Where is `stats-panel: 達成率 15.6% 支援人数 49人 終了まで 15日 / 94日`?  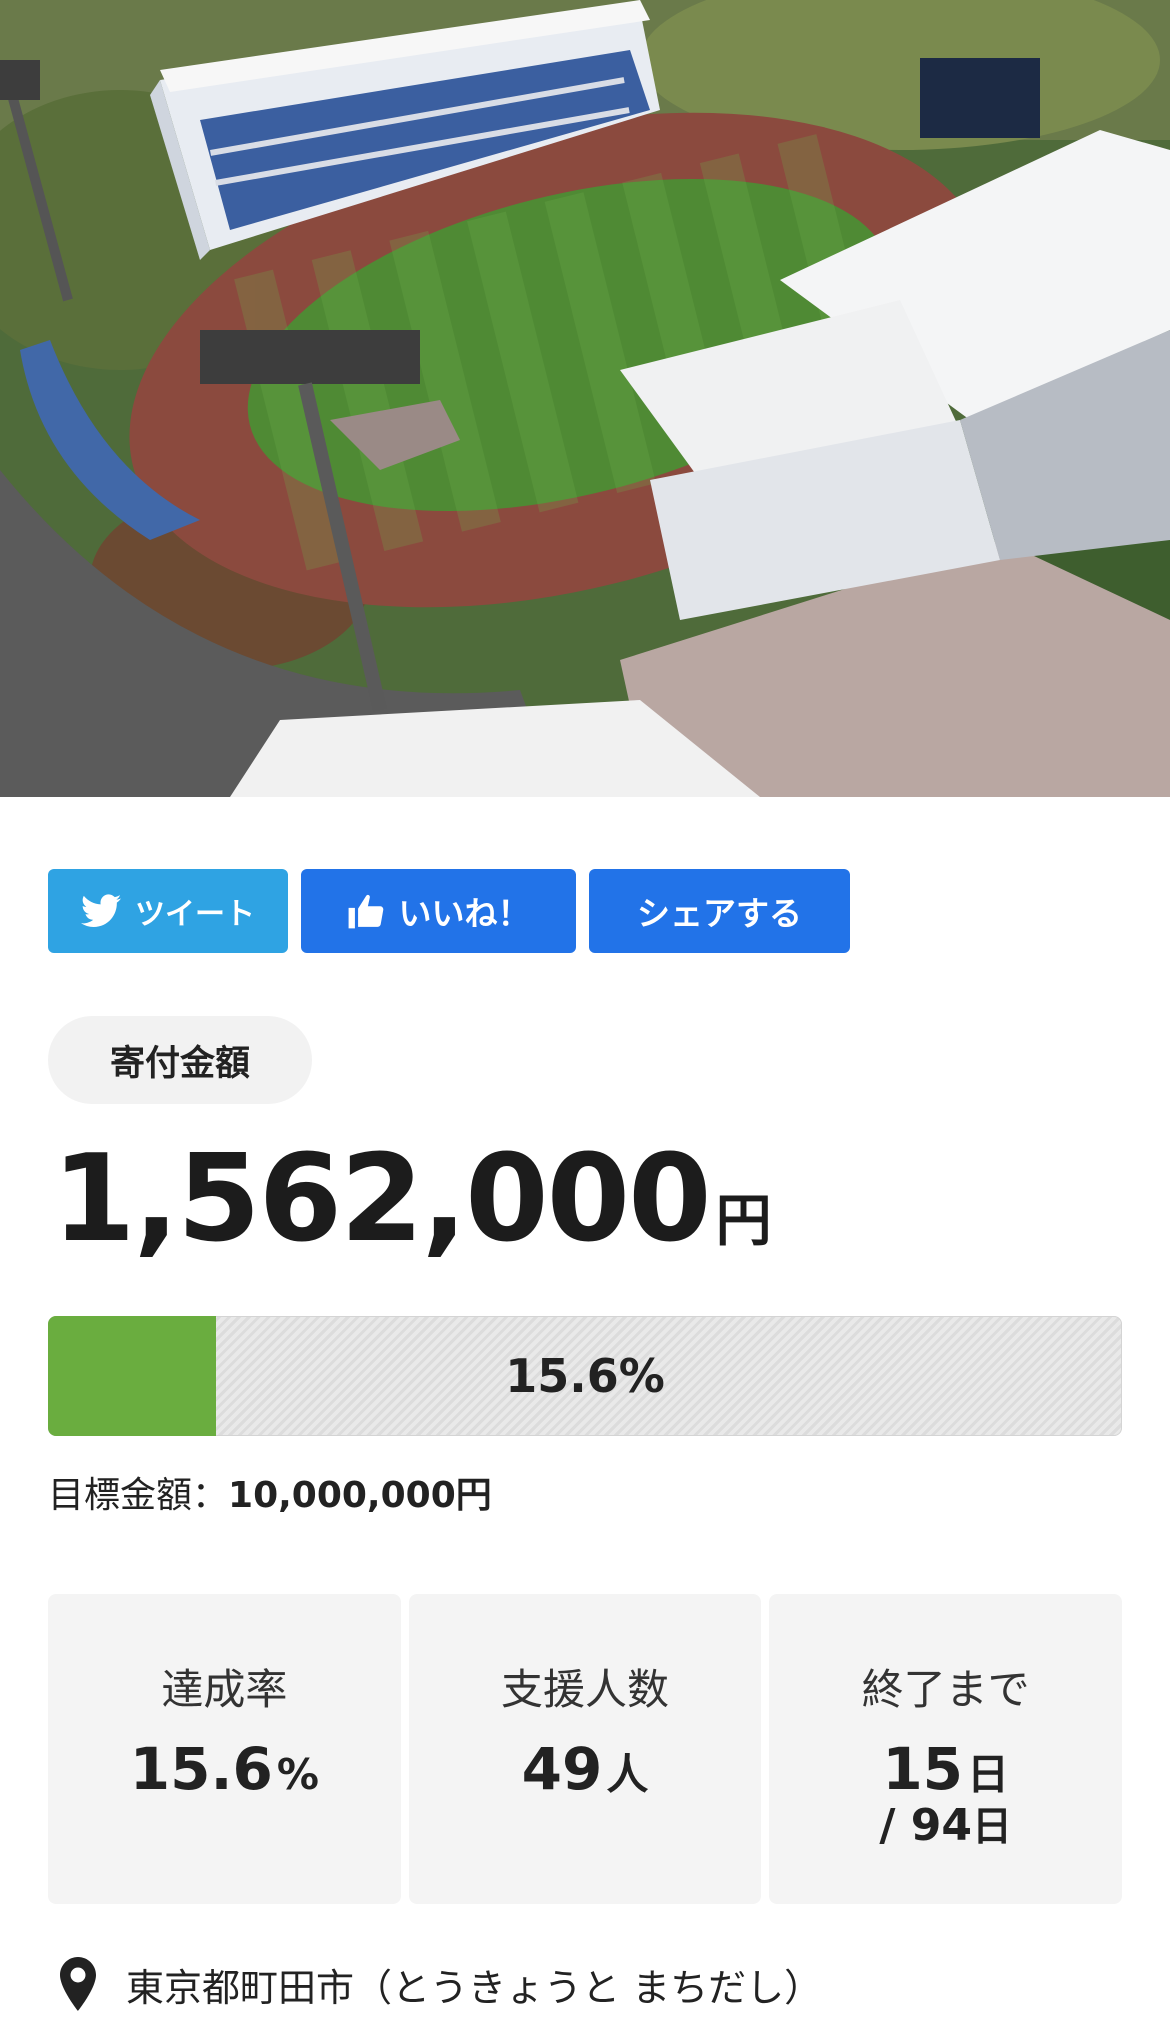 stats-panel: 達成率 15.6% 支援人数 49人 終了まで 15日 / 94日 is located at coordinates (585, 1749).